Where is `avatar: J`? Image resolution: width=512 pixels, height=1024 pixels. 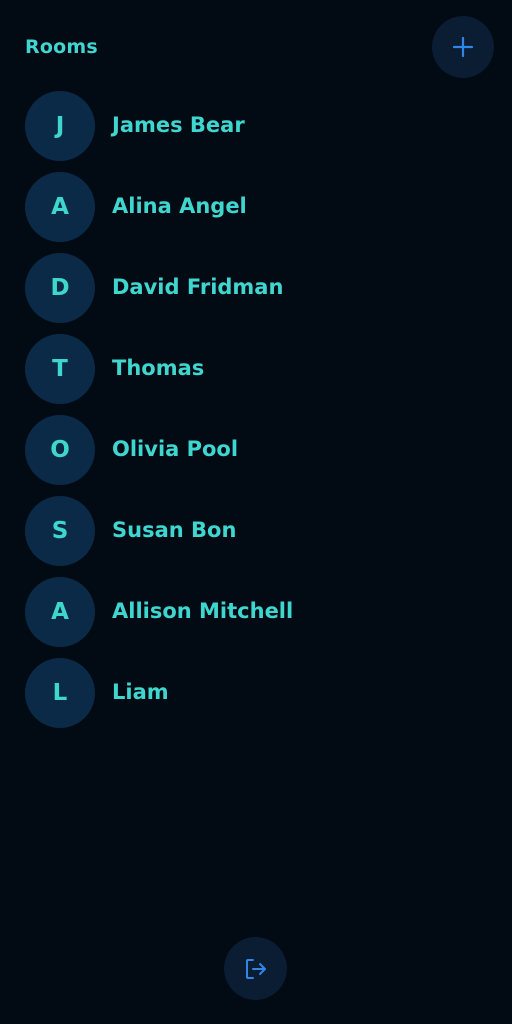
avatar: J is located at coordinates (60, 125).